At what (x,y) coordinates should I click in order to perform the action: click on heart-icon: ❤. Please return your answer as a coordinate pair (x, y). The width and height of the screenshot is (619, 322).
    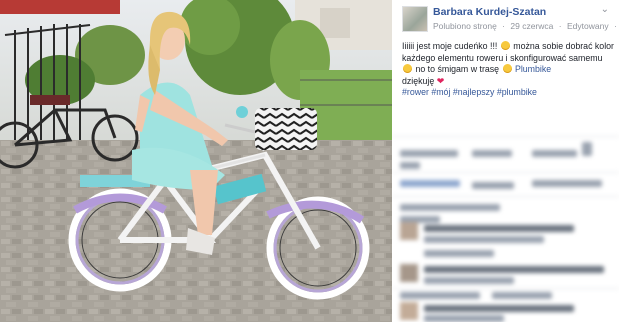
    Looking at the image, I should click on (440, 80).